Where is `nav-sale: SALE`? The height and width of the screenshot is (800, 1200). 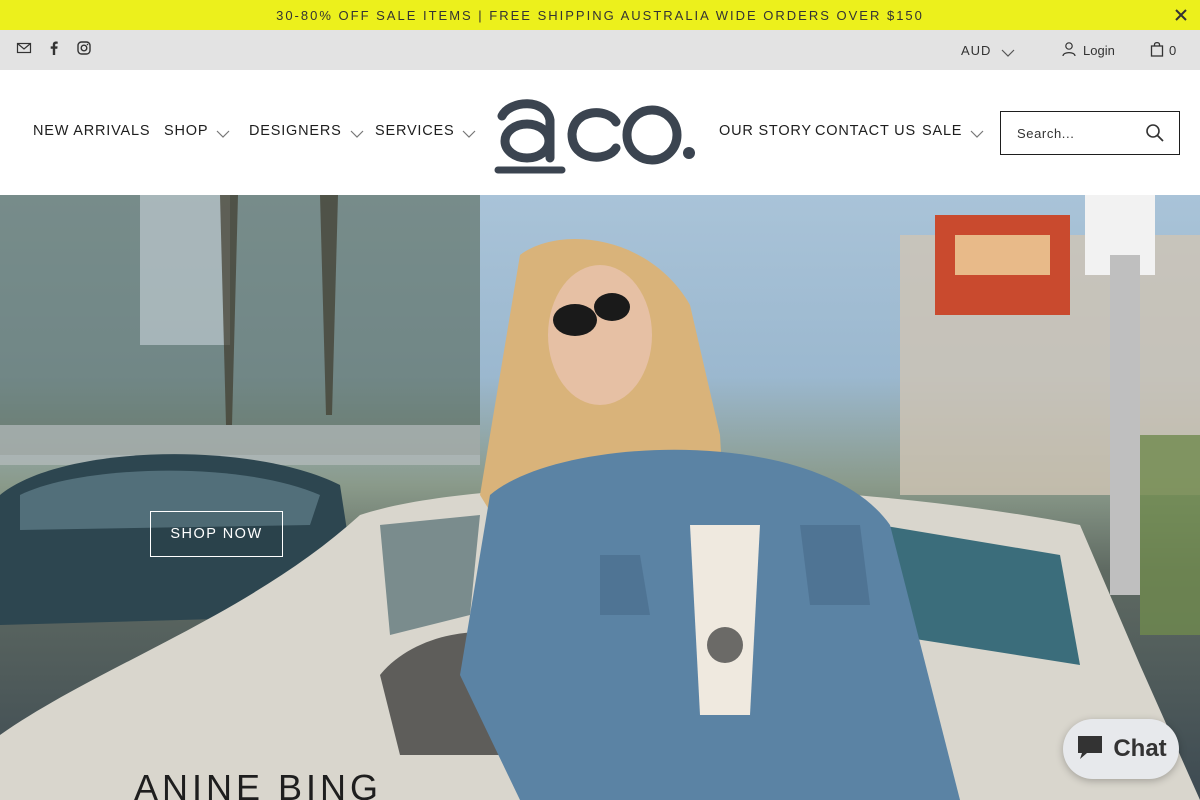
nav-sale: SALE is located at coordinates (953, 131).